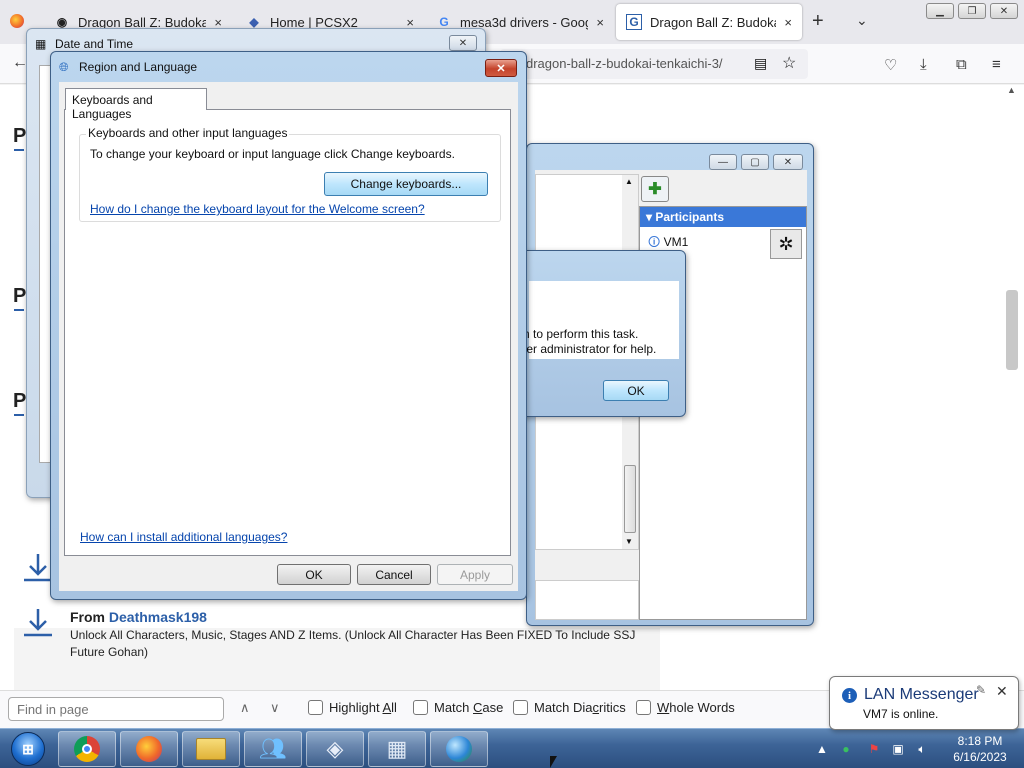 The image size is (1024, 768). What do you see at coordinates (723, 162) in the screenshot?
I see `lan-minimize-button: —` at bounding box center [723, 162].